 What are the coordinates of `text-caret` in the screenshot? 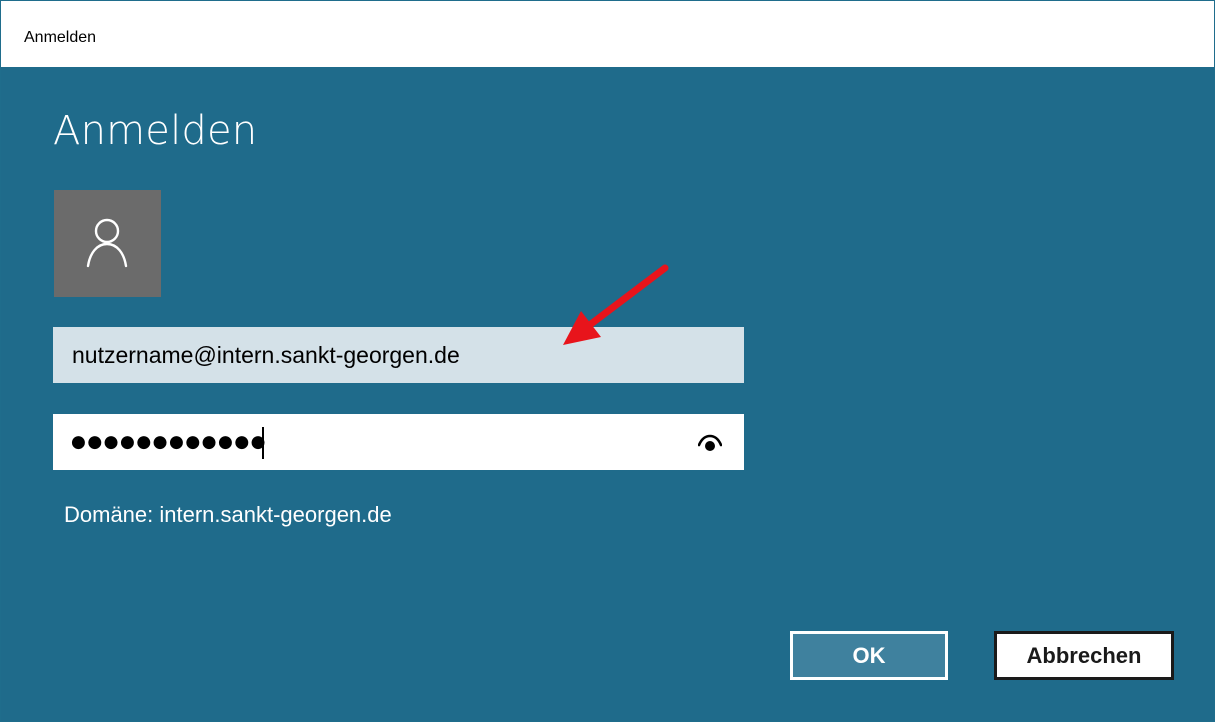 It's located at (263, 443).